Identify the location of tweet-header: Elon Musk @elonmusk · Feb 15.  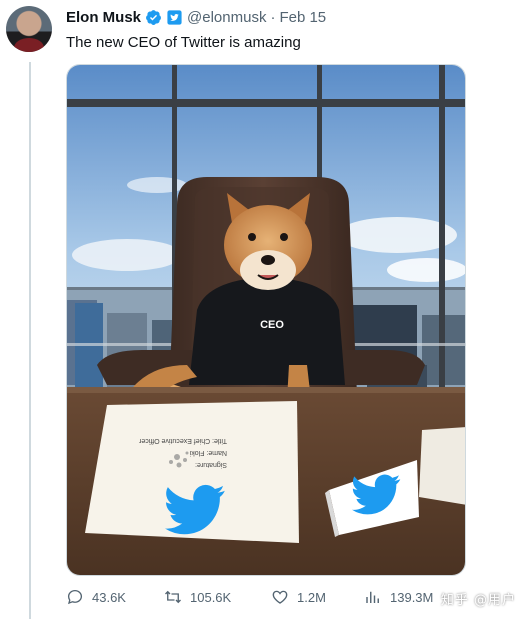
(196, 17).